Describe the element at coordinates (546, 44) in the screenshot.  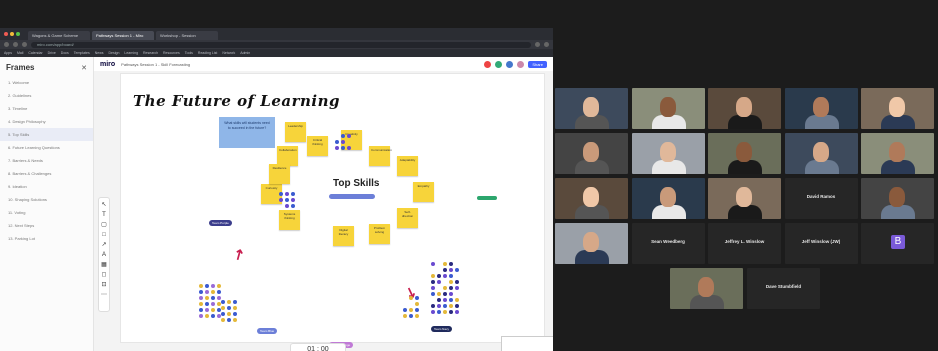
I see `profile-icon` at that location.